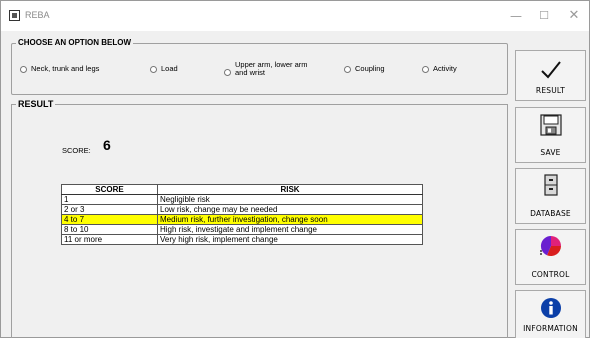 Image resolution: width=590 pixels, height=338 pixels. I want to click on cabinet-icon, so click(550, 185).